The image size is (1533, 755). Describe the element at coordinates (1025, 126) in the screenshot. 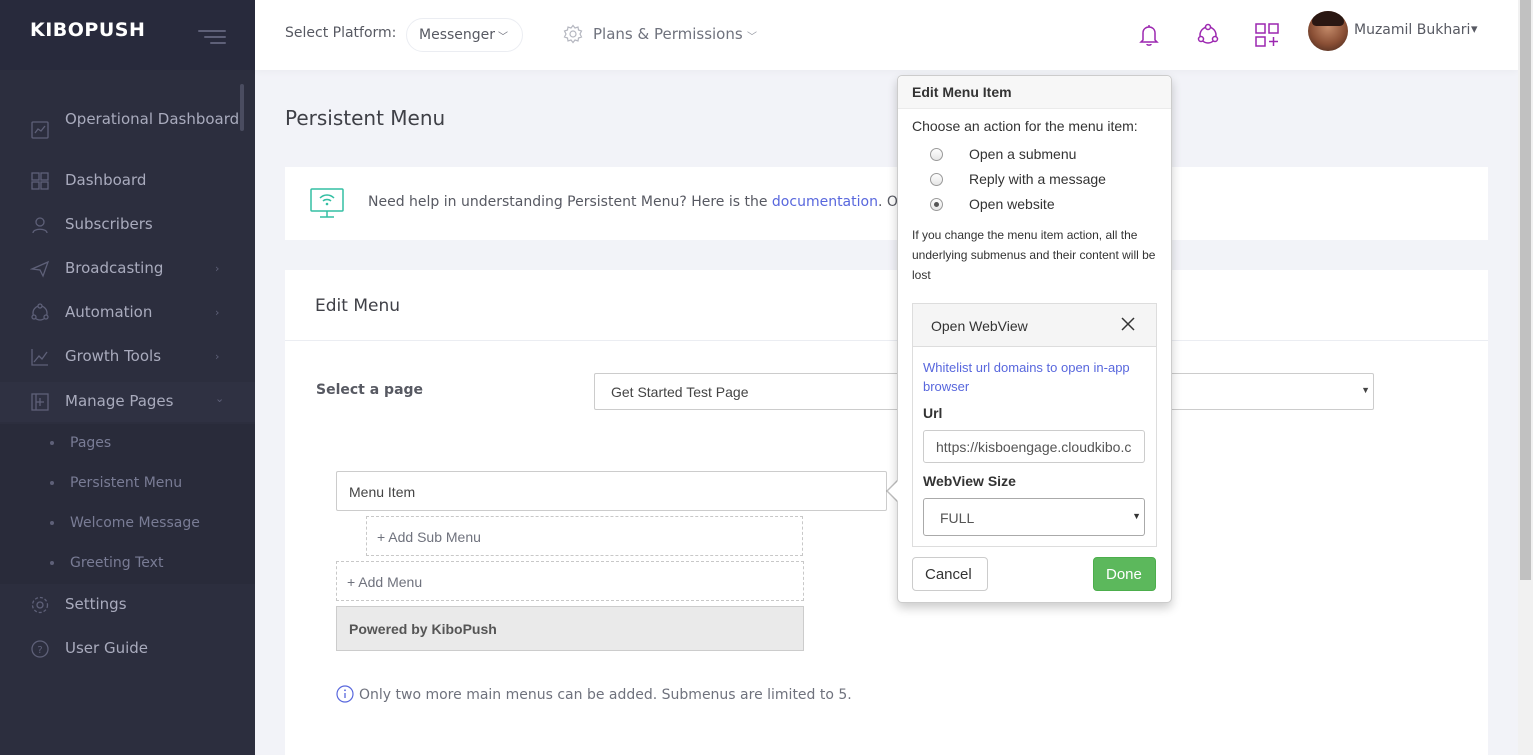

I see `popover-prompt: Choose an action for the menu item:` at that location.